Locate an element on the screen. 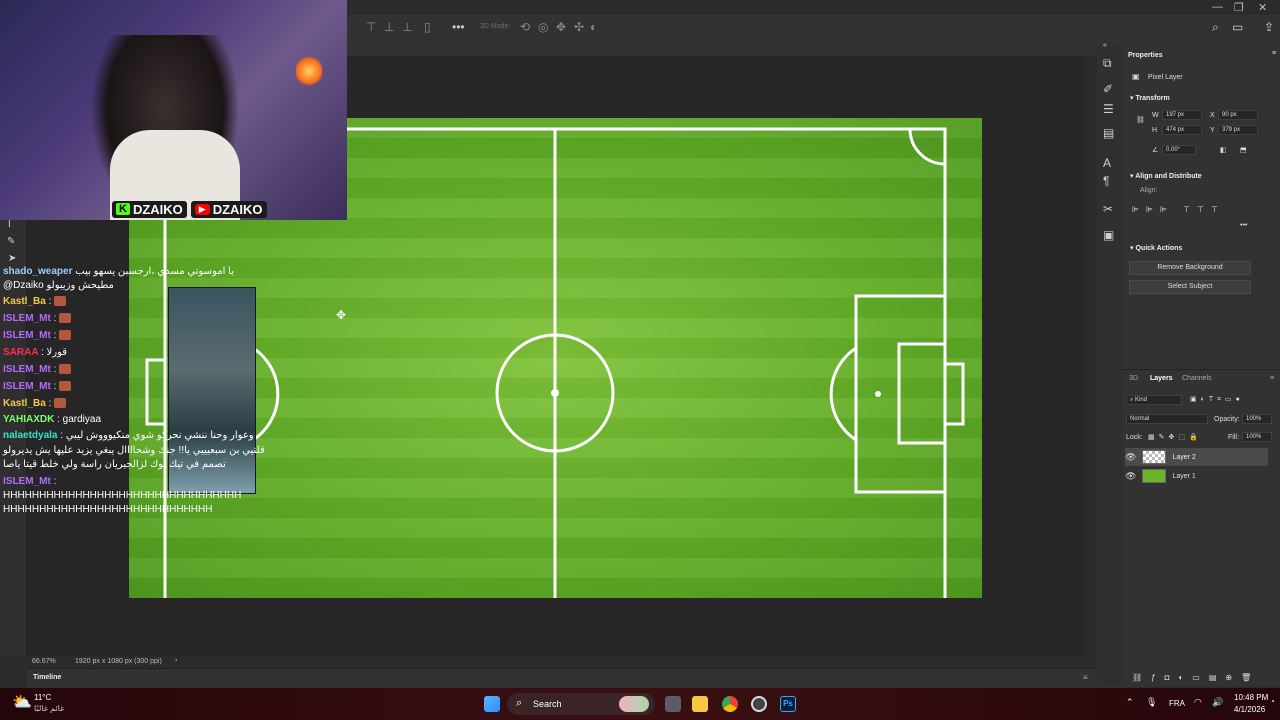 Image resolution: width=1280 pixels, height=720 pixels. timeline-tab: Timeline is located at coordinates (47, 677).